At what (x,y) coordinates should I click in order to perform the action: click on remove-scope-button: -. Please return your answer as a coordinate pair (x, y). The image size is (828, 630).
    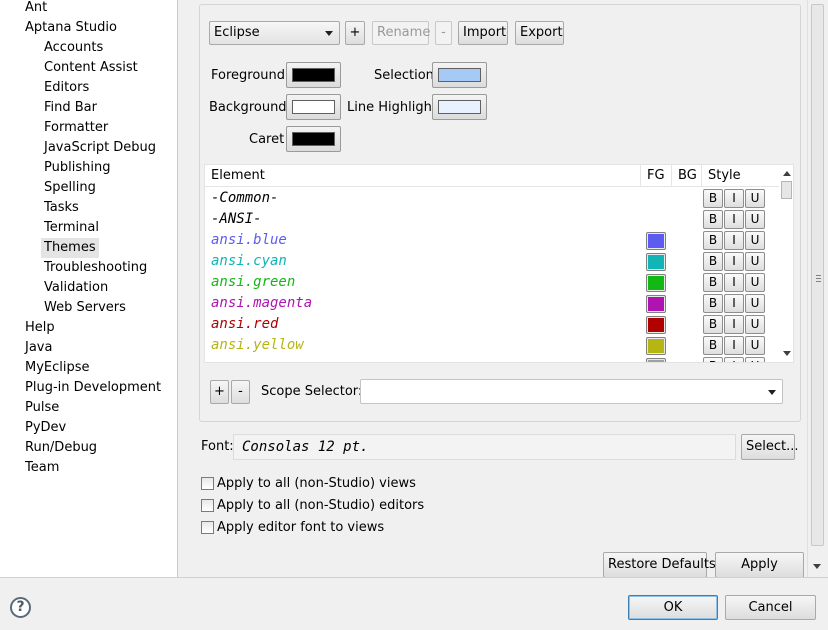
    Looking at the image, I should click on (240, 392).